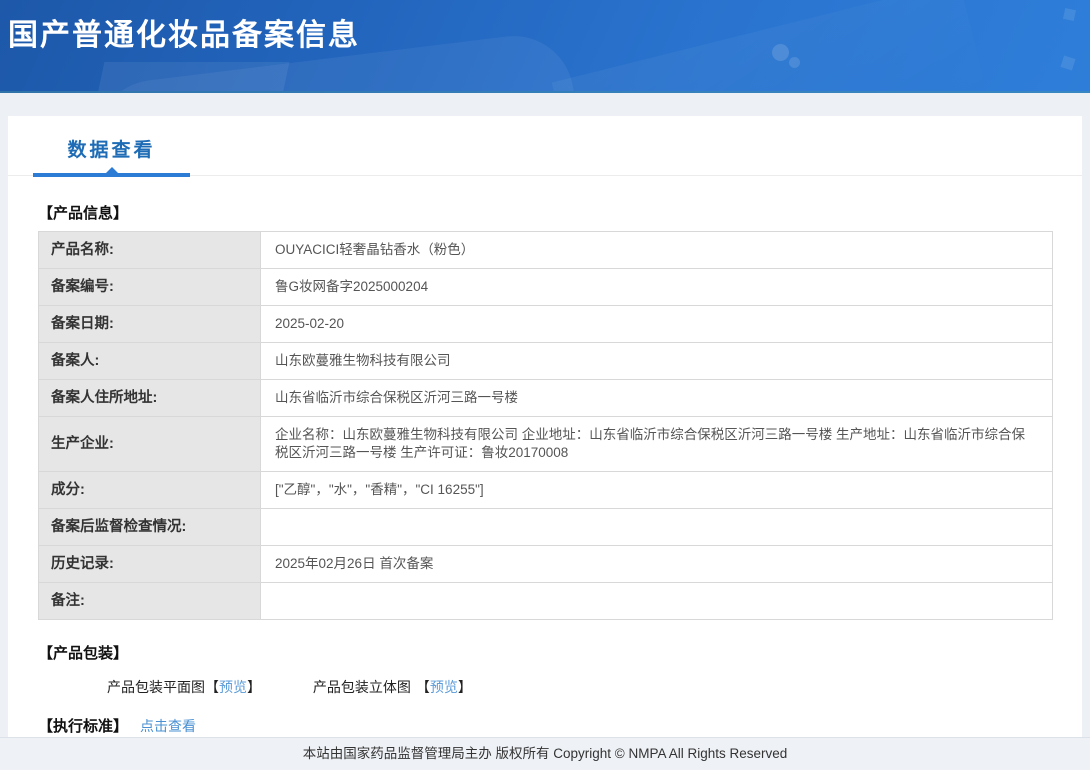  I want to click on row-label: 备案日期:, so click(149, 324).